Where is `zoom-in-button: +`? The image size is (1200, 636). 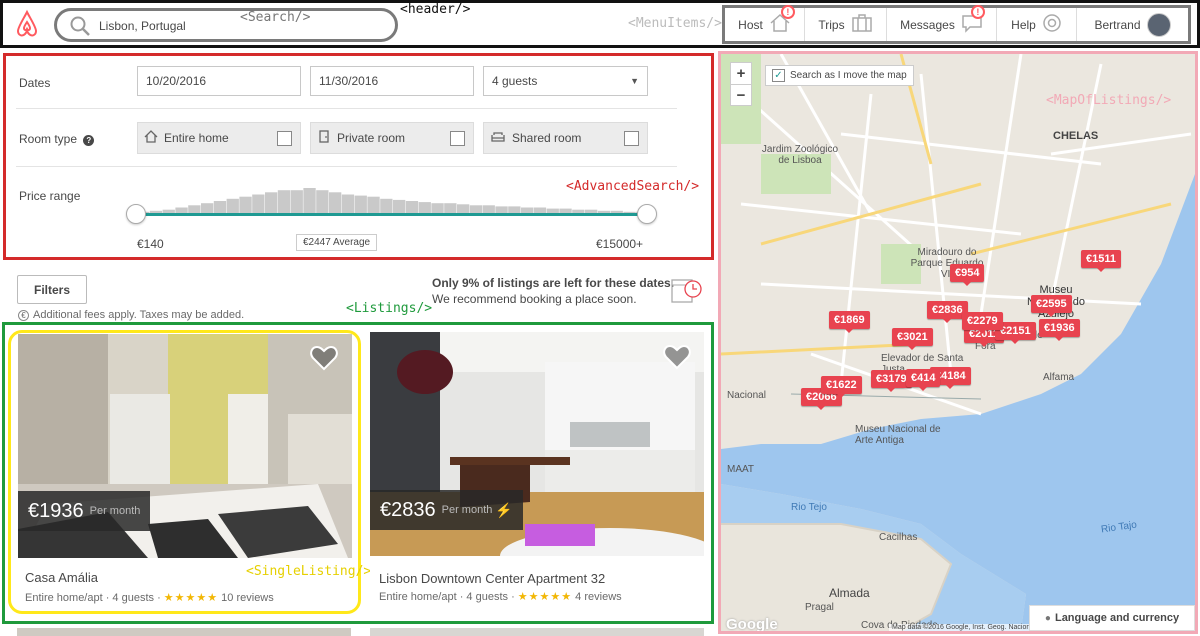
zoom-in-button: + is located at coordinates (741, 73).